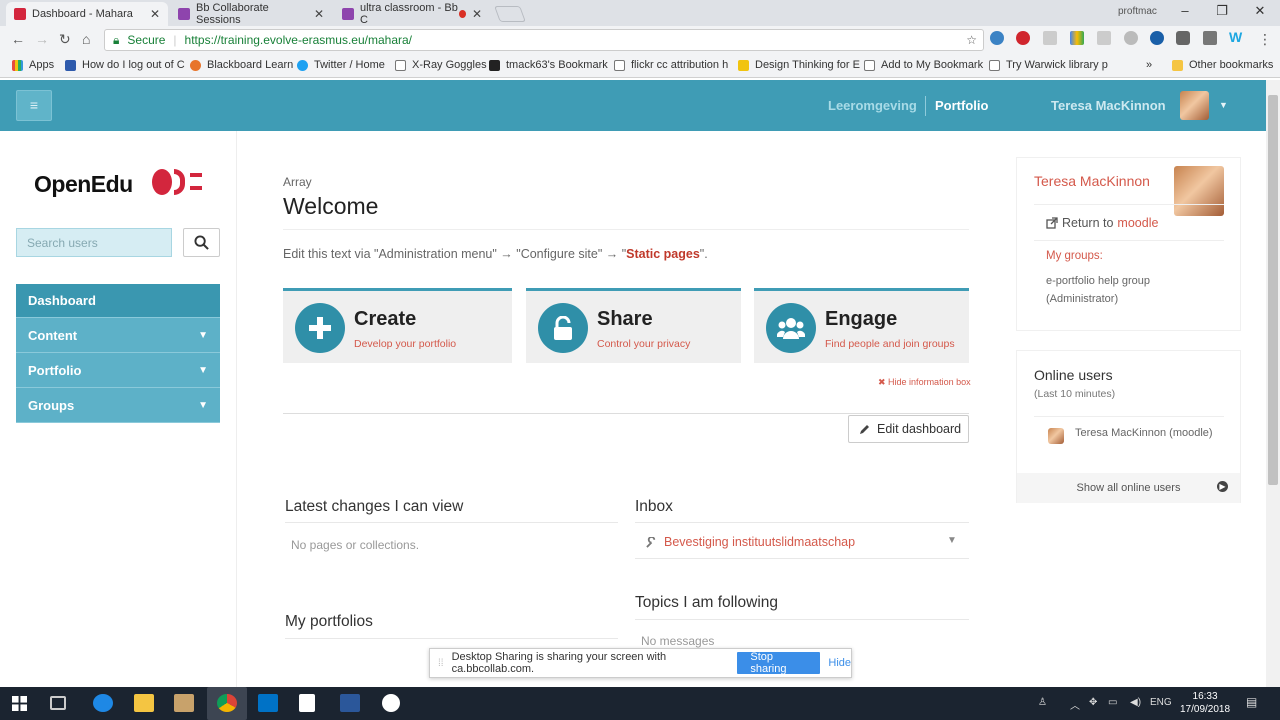 The height and width of the screenshot is (720, 1280). I want to click on more-bookmarks-button: », so click(1149, 65).